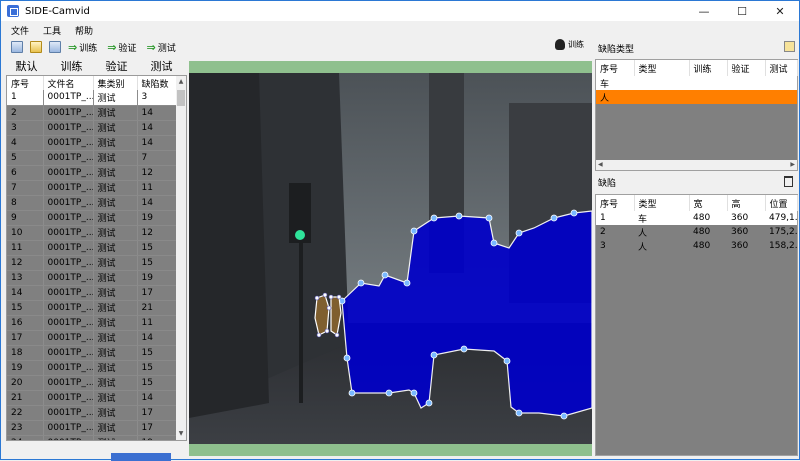 Image resolution: width=800 pixels, height=461 pixels. Describe the element at coordinates (68, 83) in the screenshot. I see `column-header: 文件名` at that location.